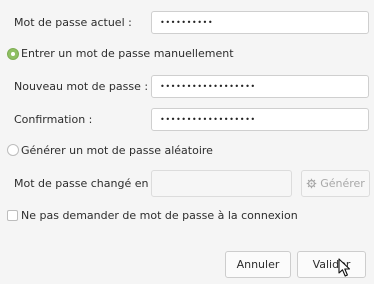 This screenshot has height=284, width=374. I want to click on cancel-button: Annuler, so click(258, 264).